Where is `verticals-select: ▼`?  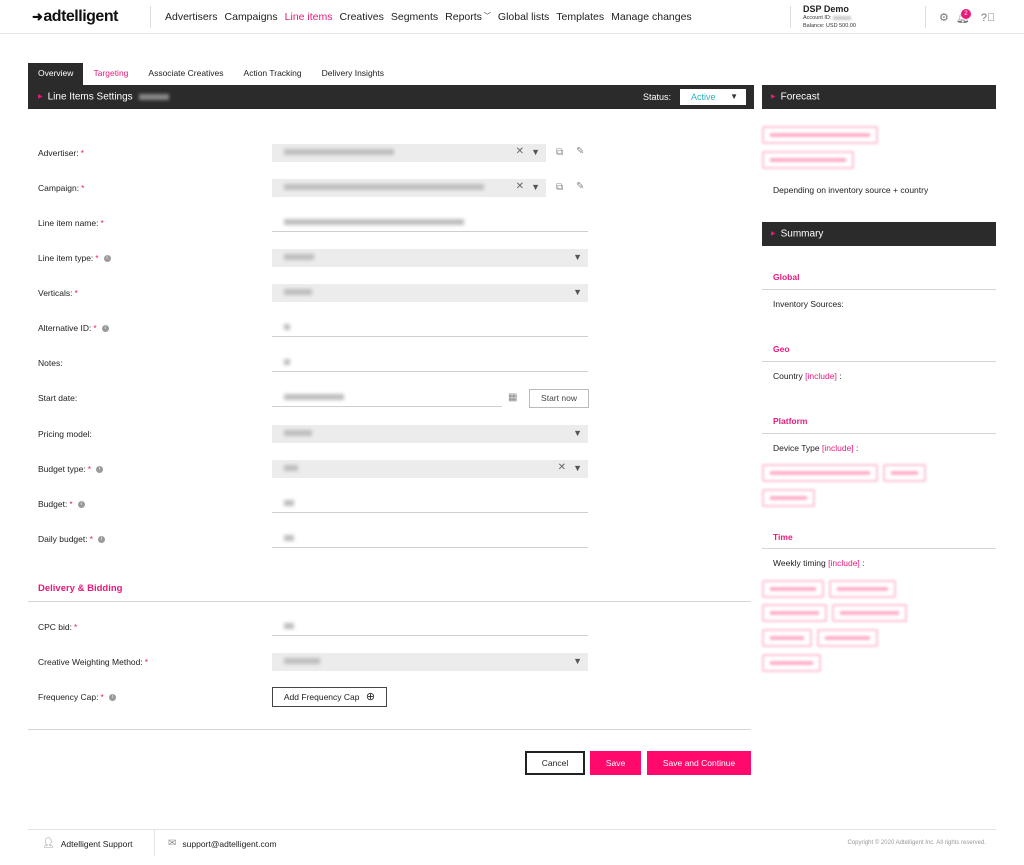
verticals-select: ▼ is located at coordinates (430, 293).